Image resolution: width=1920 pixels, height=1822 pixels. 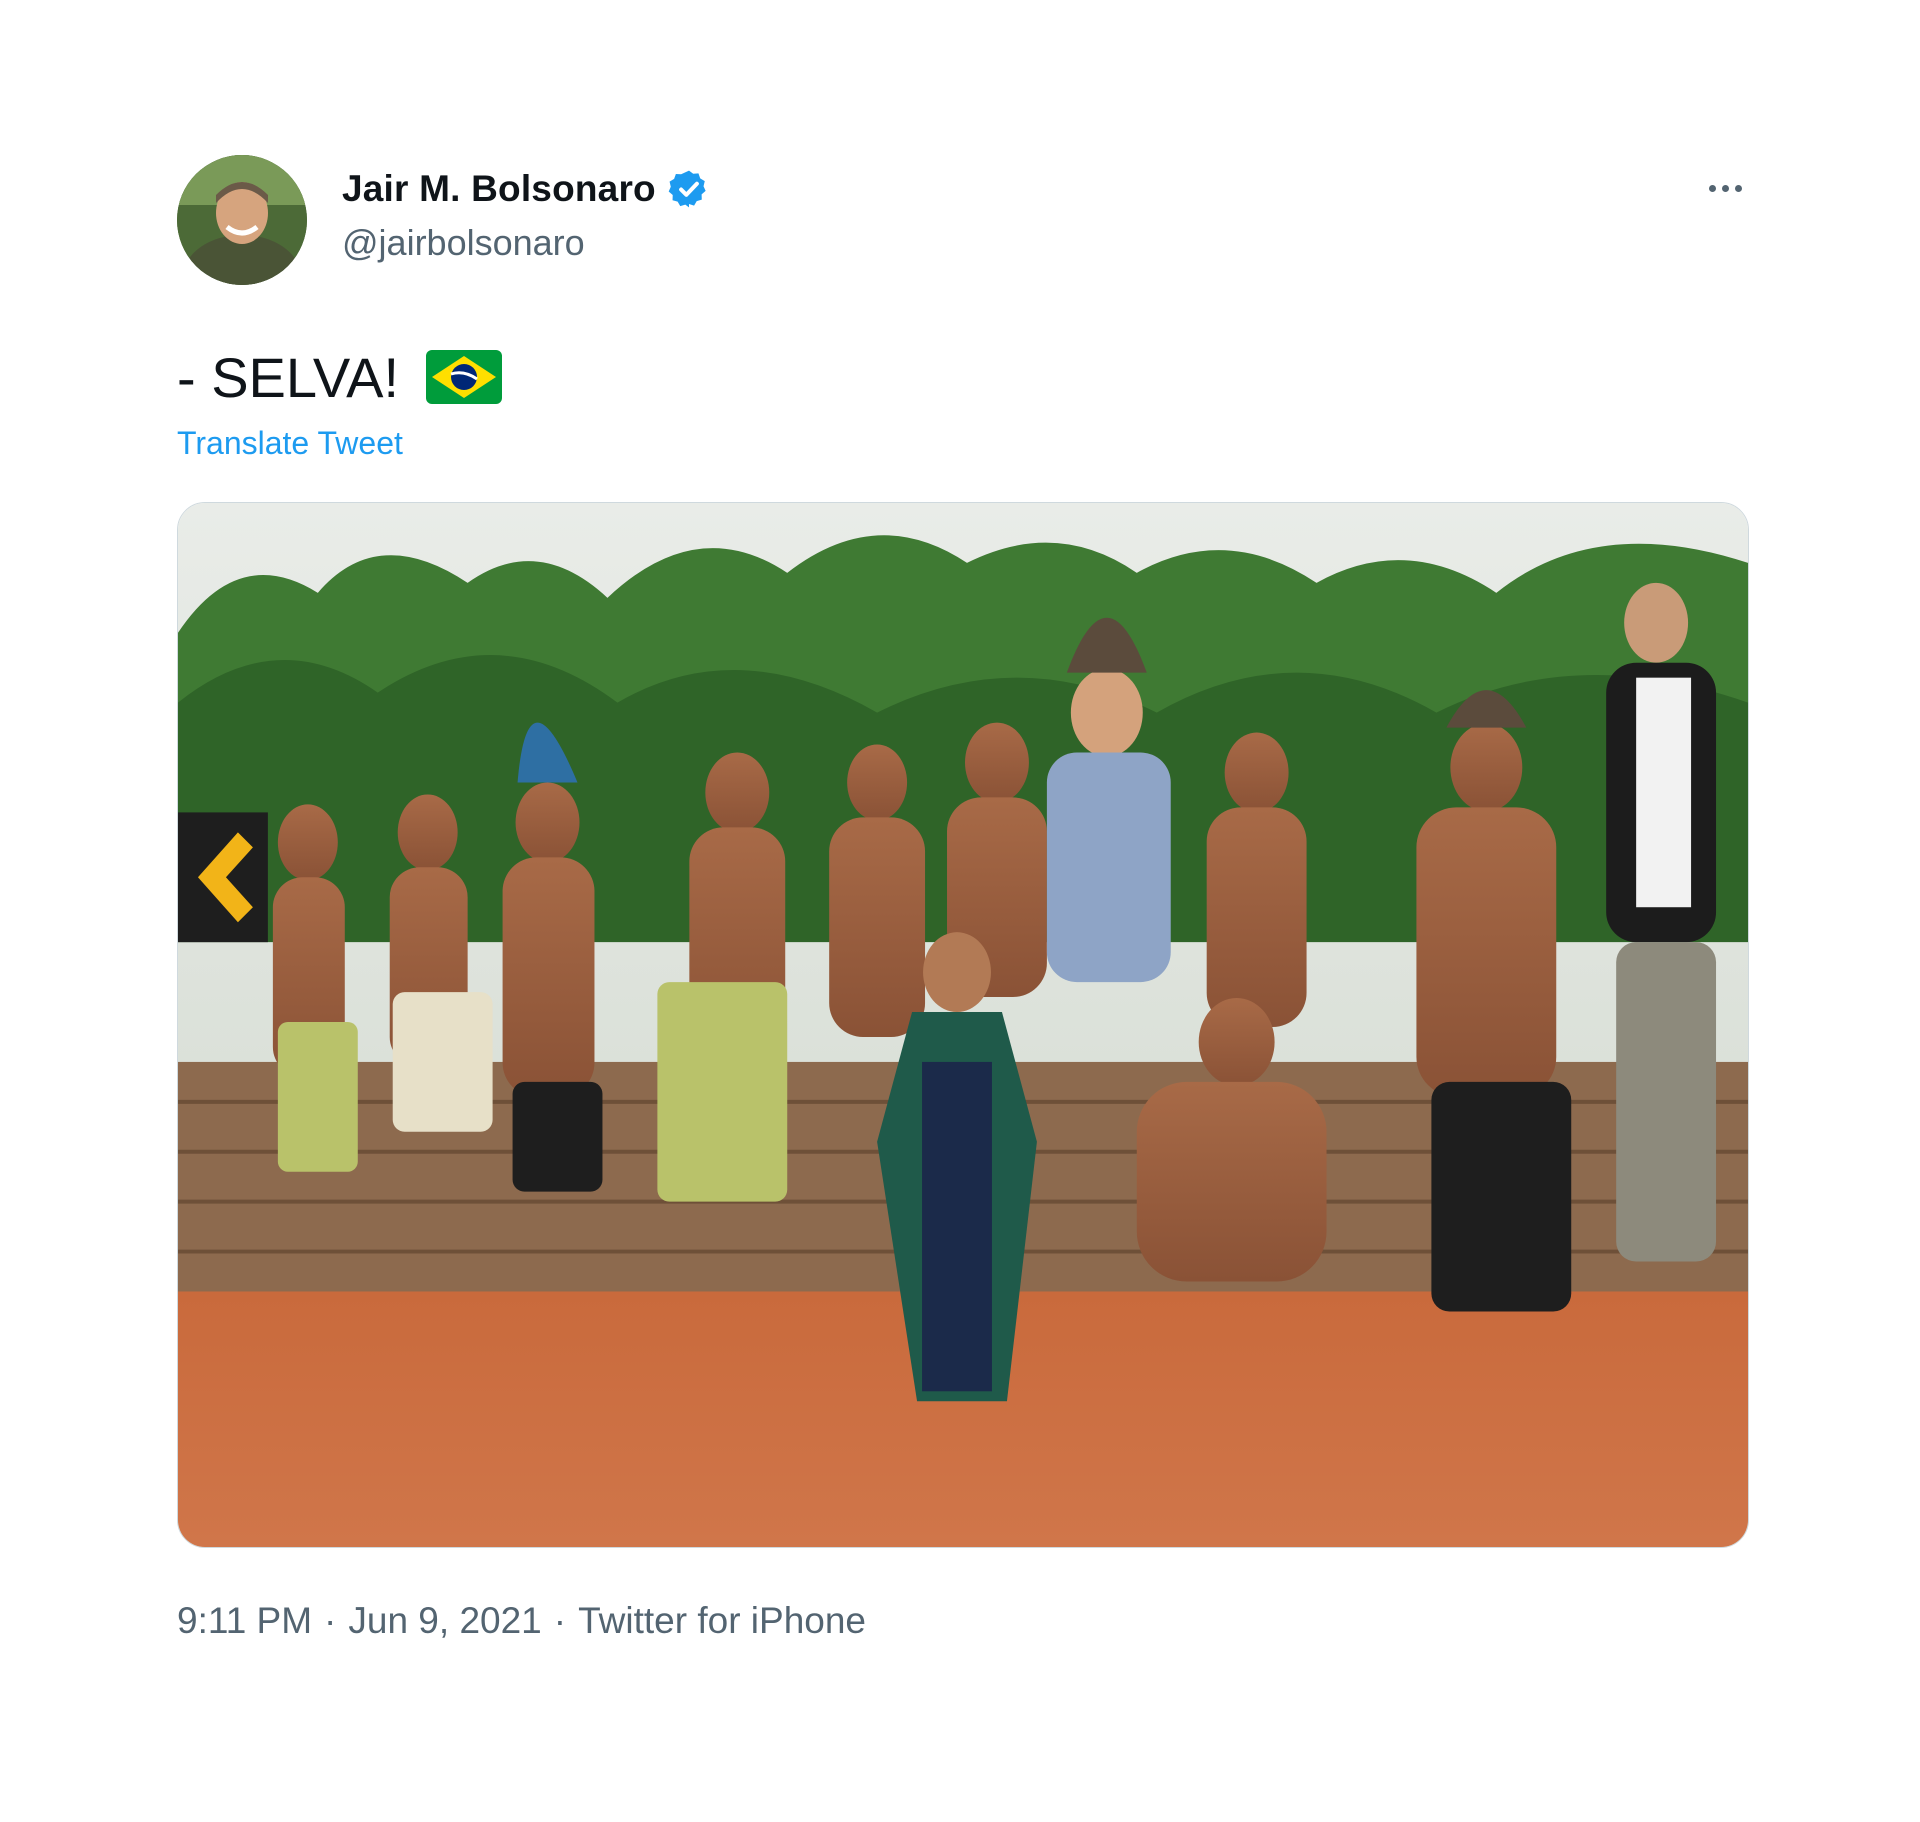 I want to click on author-avatar, so click(x=242, y=220).